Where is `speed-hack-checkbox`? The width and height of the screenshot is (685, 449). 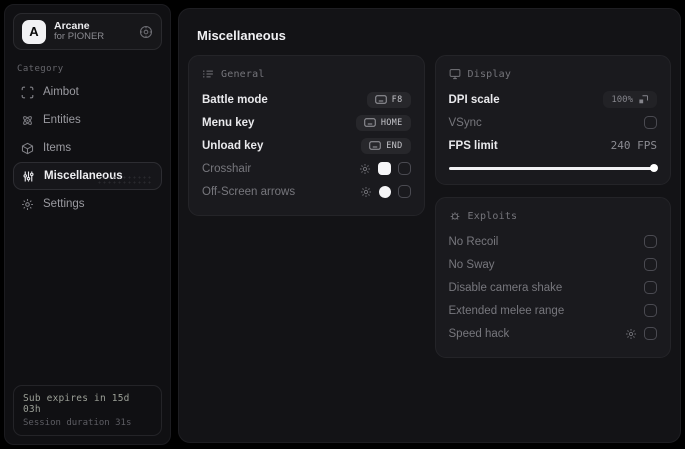 speed-hack-checkbox is located at coordinates (650, 333).